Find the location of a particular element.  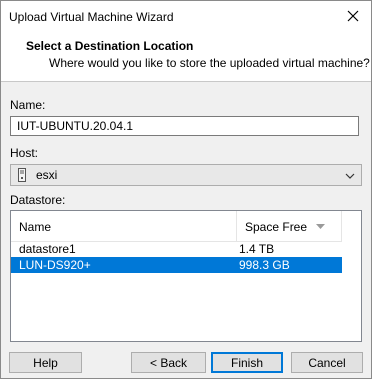

datastore-label: Datastore: is located at coordinates (38, 200).